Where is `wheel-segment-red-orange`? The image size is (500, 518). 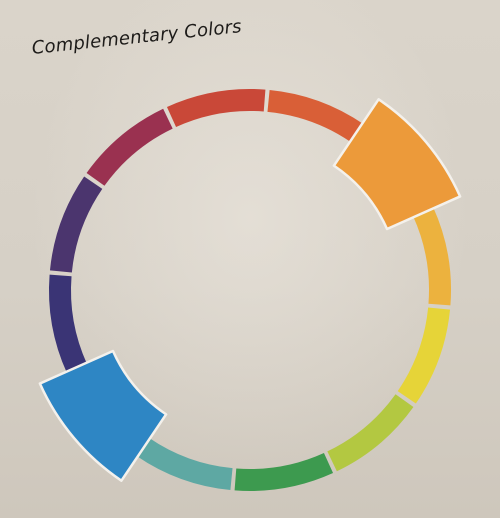
wheel-segment-red-orange is located at coordinates (315, 116).